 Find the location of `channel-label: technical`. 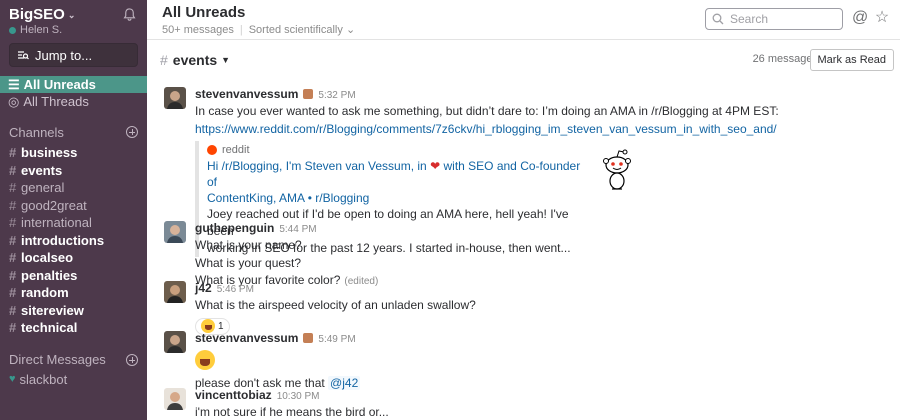

channel-label: technical is located at coordinates (49, 328).